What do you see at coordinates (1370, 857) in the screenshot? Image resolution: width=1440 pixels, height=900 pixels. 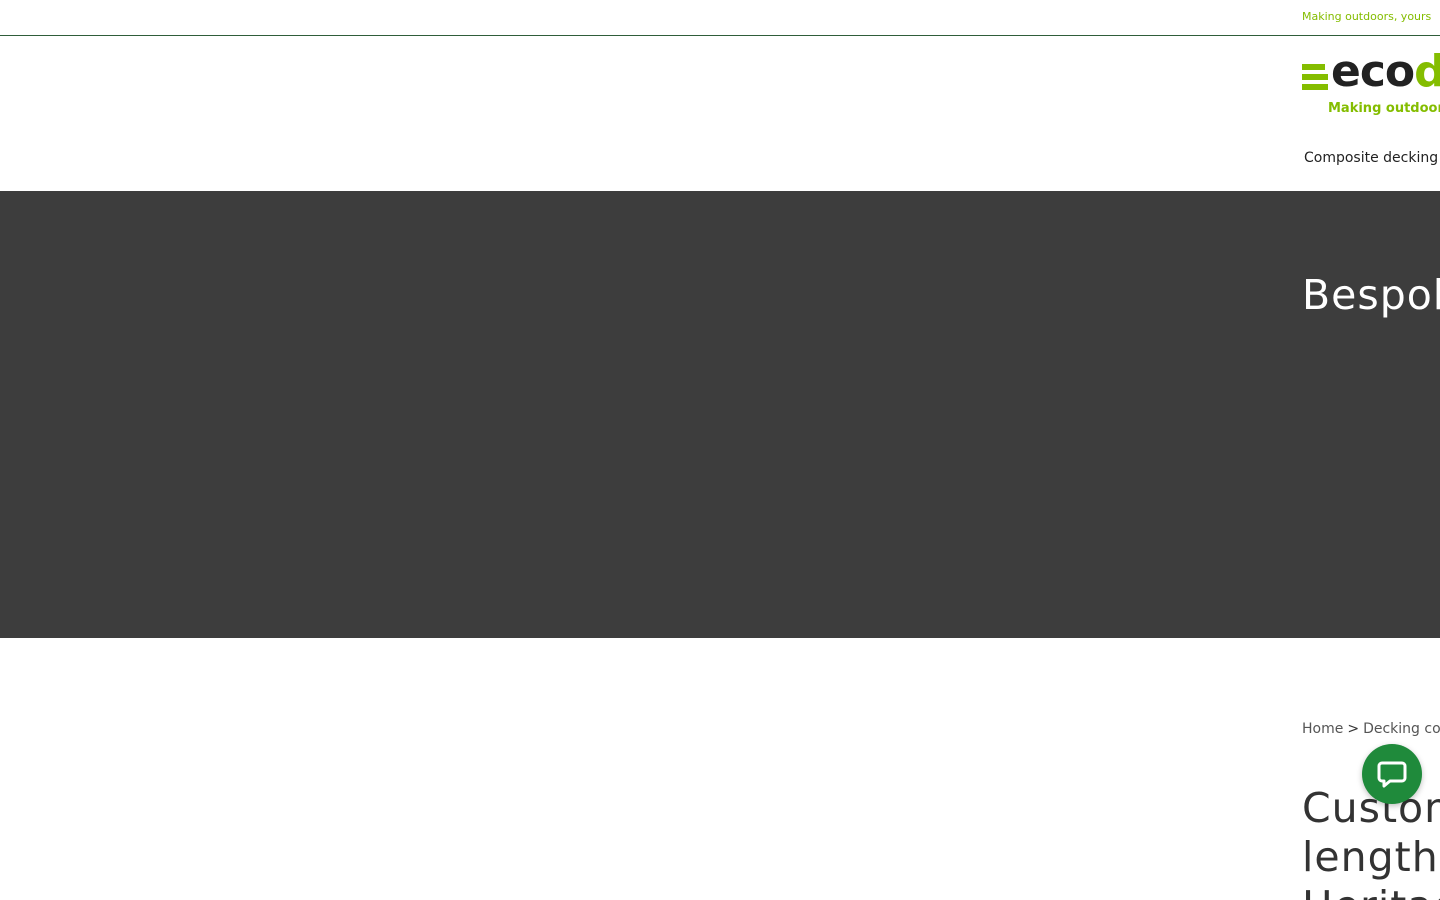 I see `product-title-line: length` at bounding box center [1370, 857].